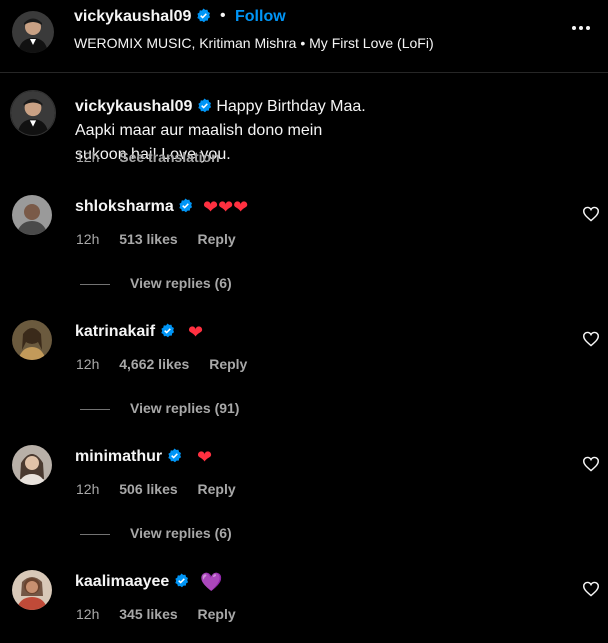 The height and width of the screenshot is (643, 608). Describe the element at coordinates (142, 17) in the screenshot. I see `author-username: vickykaushal09` at that location.